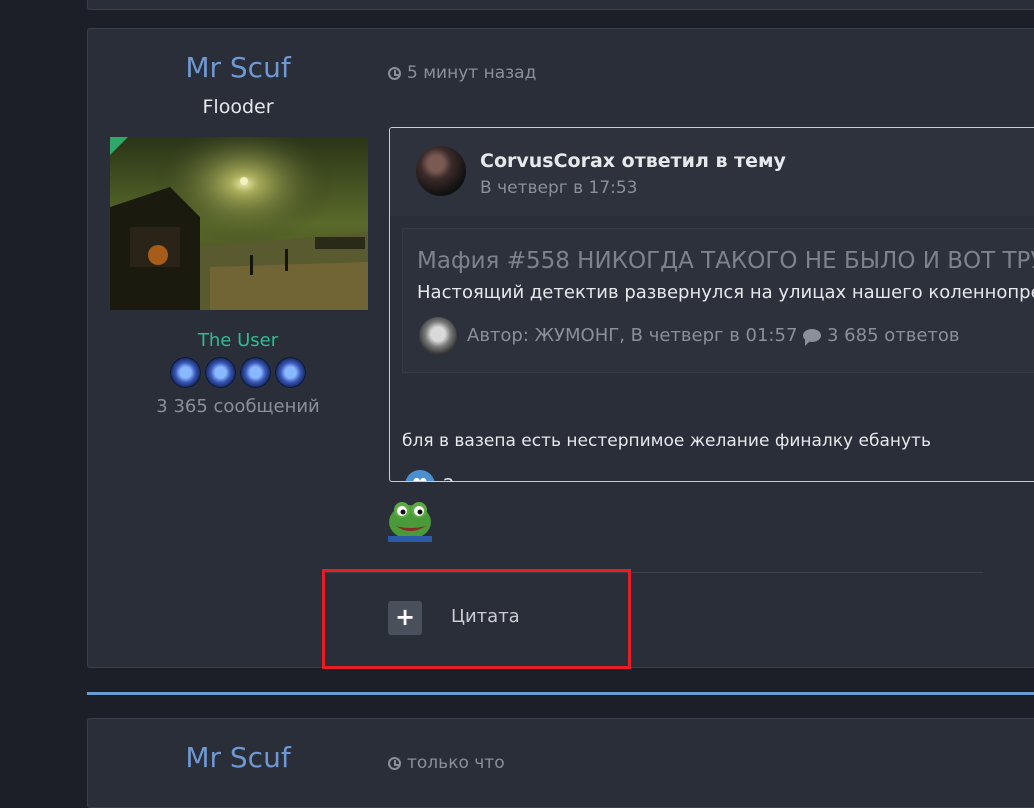  I want to click on post-count: 3 365 сообщений, so click(238, 406).